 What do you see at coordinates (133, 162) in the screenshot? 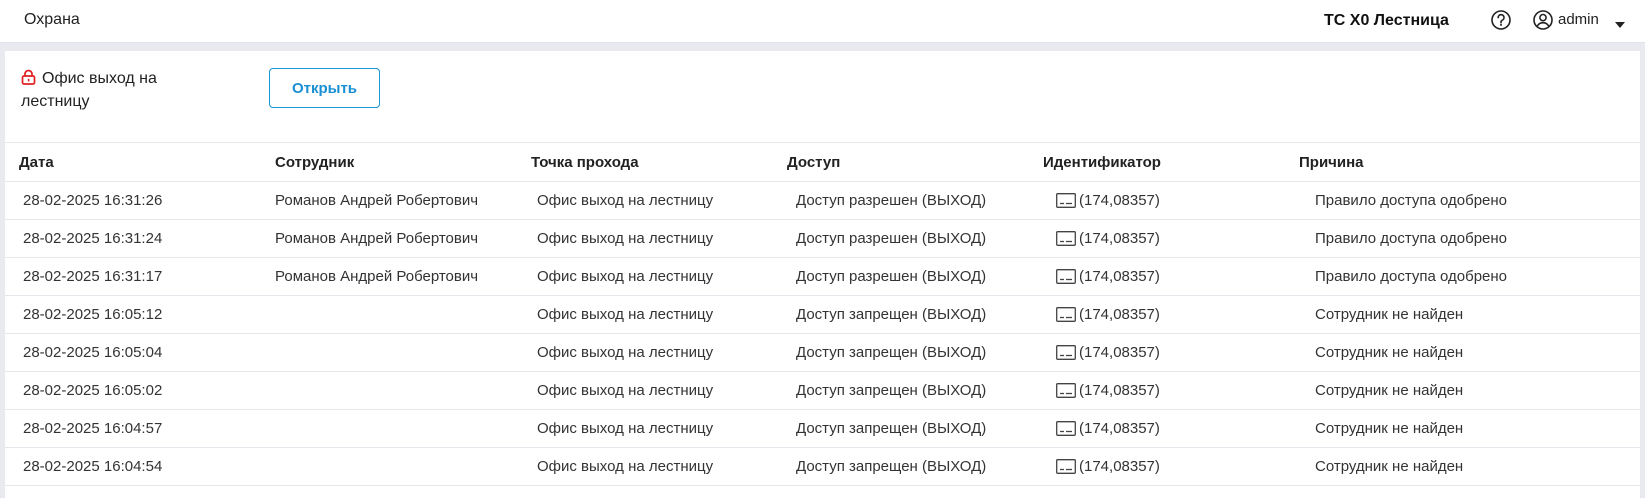
I see `column-header-date: Дата` at bounding box center [133, 162].